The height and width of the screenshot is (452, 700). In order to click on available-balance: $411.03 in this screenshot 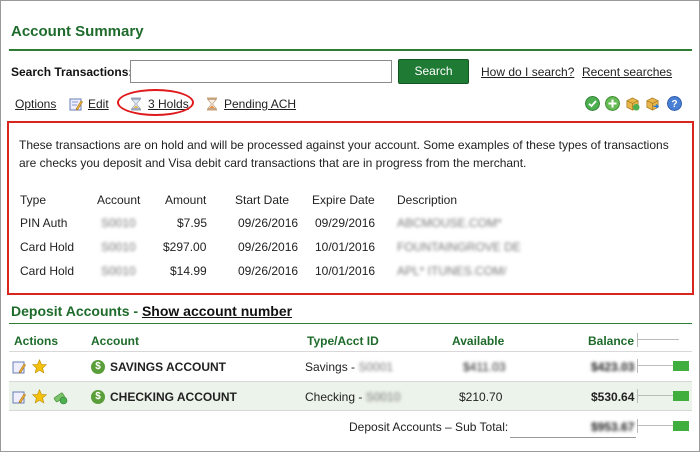, I will do `click(484, 367)`.